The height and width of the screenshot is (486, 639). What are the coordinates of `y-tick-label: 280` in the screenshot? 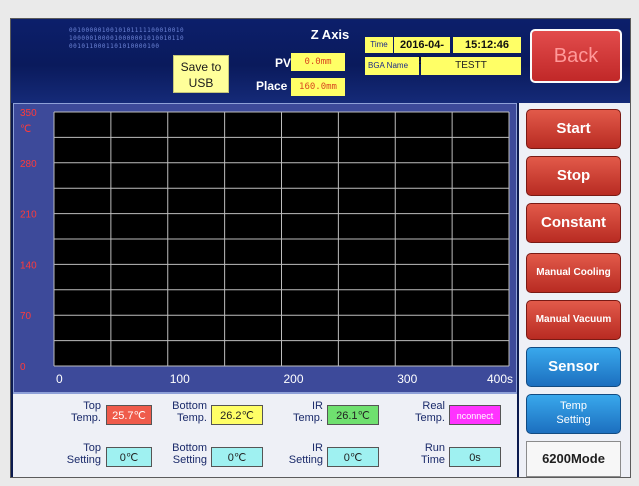 It's located at (28, 164).